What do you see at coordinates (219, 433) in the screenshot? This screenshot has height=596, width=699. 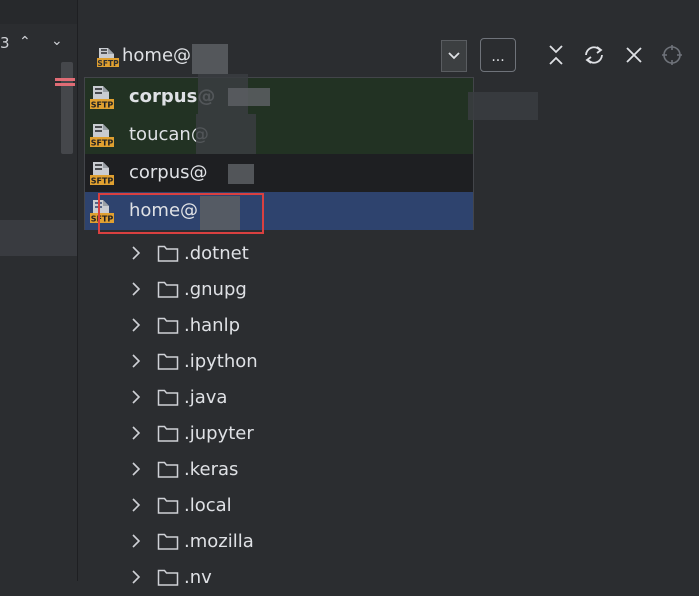 I see `tree-item-label: .jupyter` at bounding box center [219, 433].